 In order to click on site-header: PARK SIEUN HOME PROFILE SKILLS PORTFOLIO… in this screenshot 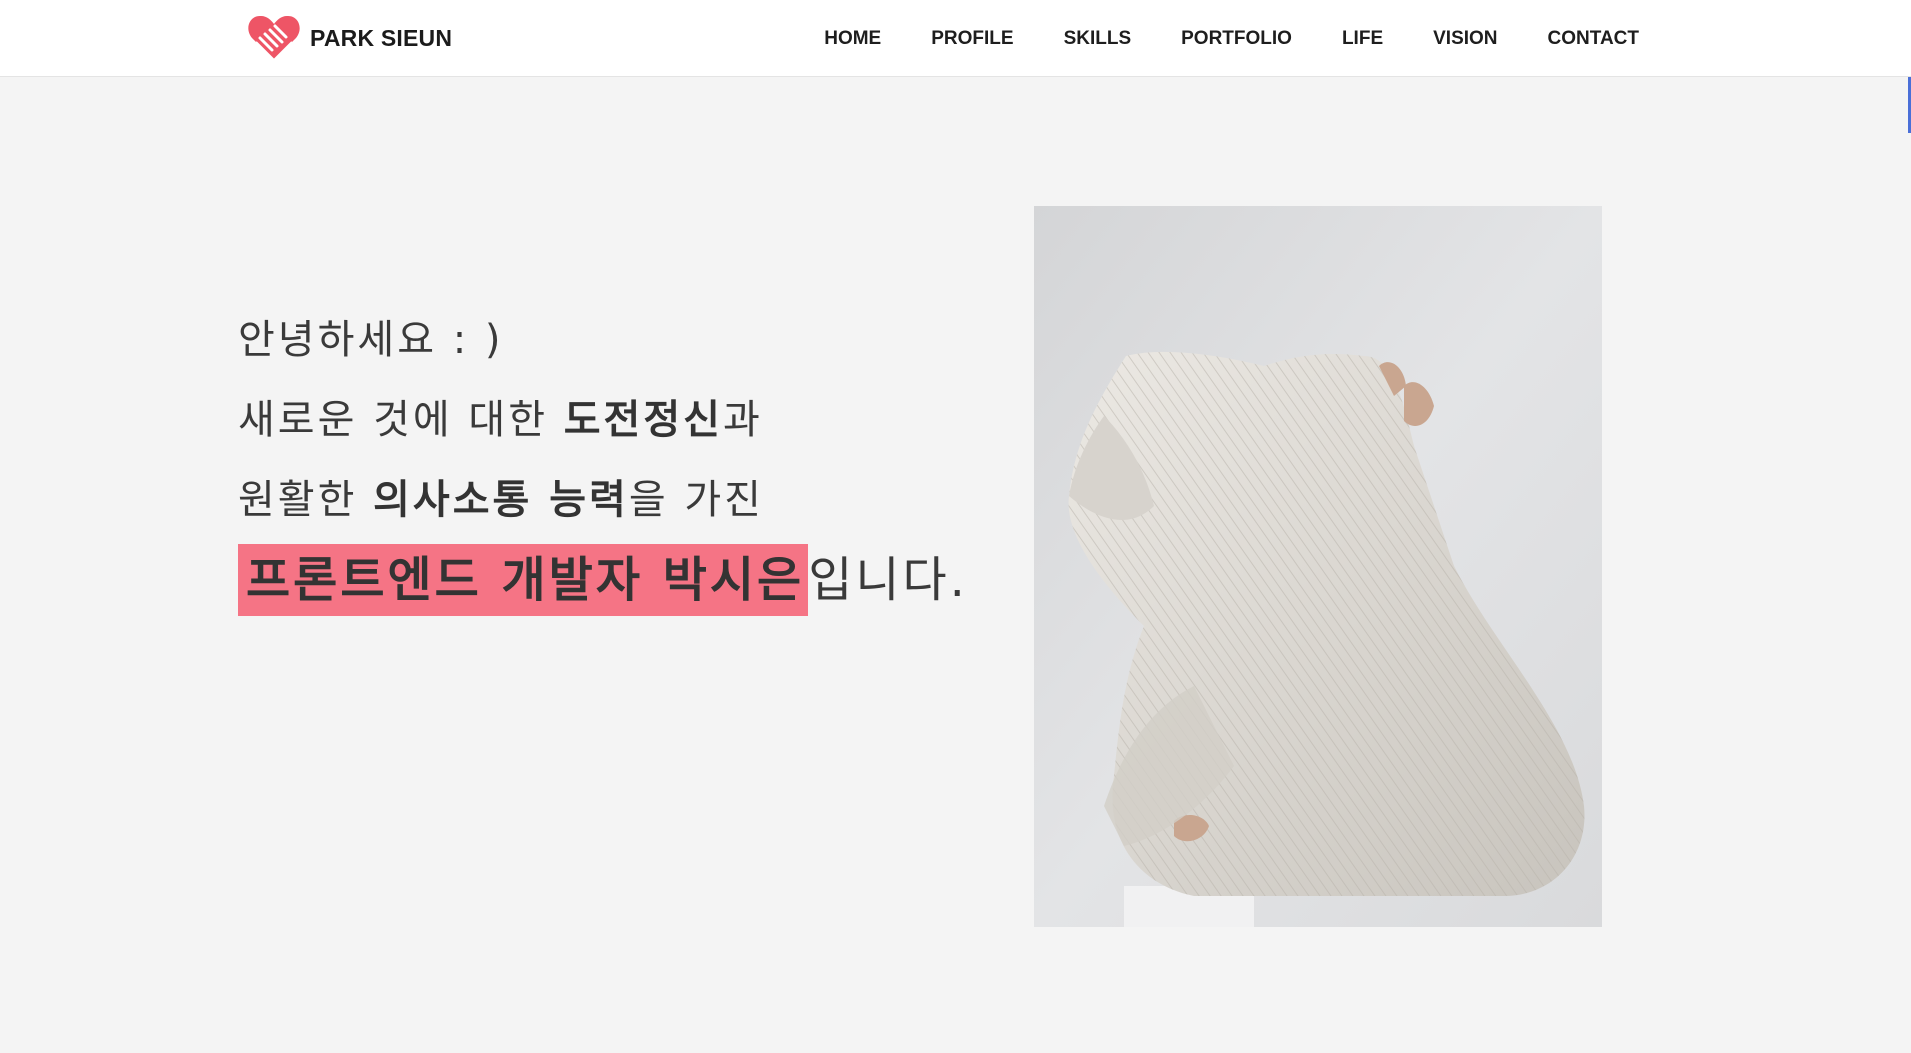, I will do `click(955, 38)`.